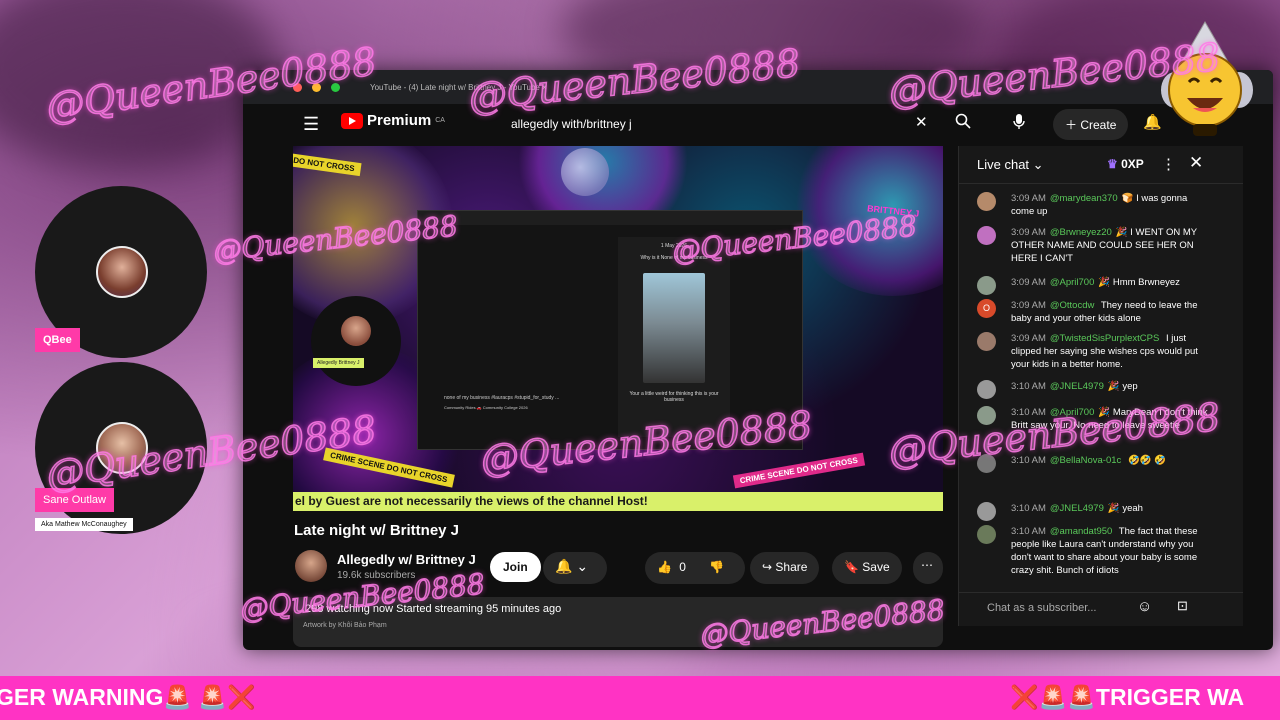 The image size is (1280, 720). I want to click on video-title: Late night w/ Brittney J, so click(377, 530).